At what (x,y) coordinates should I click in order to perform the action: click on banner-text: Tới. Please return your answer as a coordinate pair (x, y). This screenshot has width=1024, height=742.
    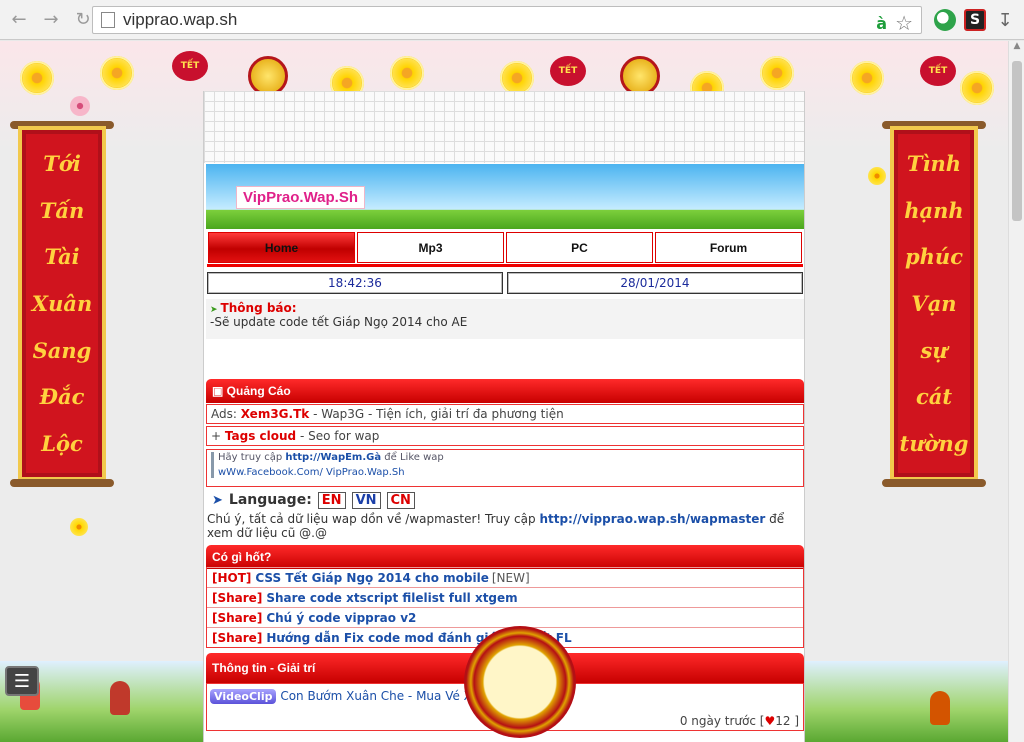
    Looking at the image, I should click on (62, 163).